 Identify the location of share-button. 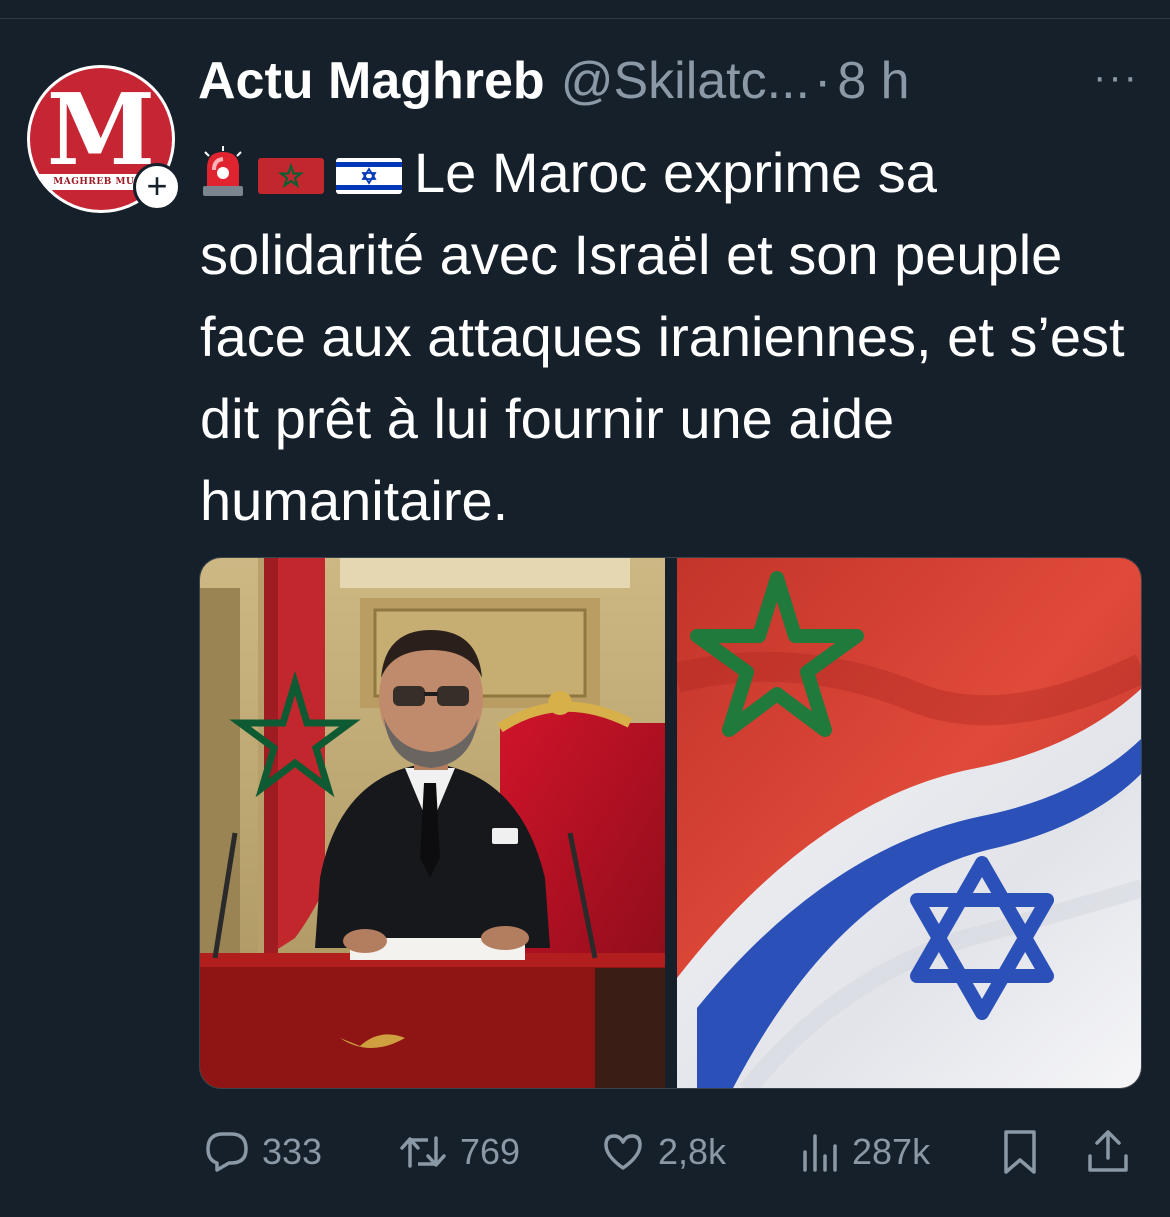
(1114, 1152).